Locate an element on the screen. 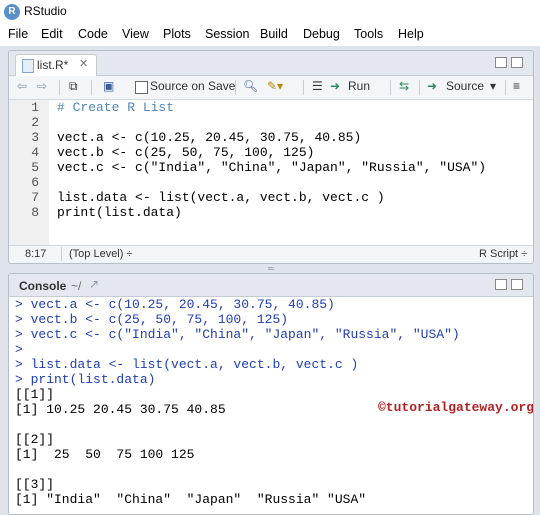  rerun-icon: ⇆ is located at coordinates (404, 86).